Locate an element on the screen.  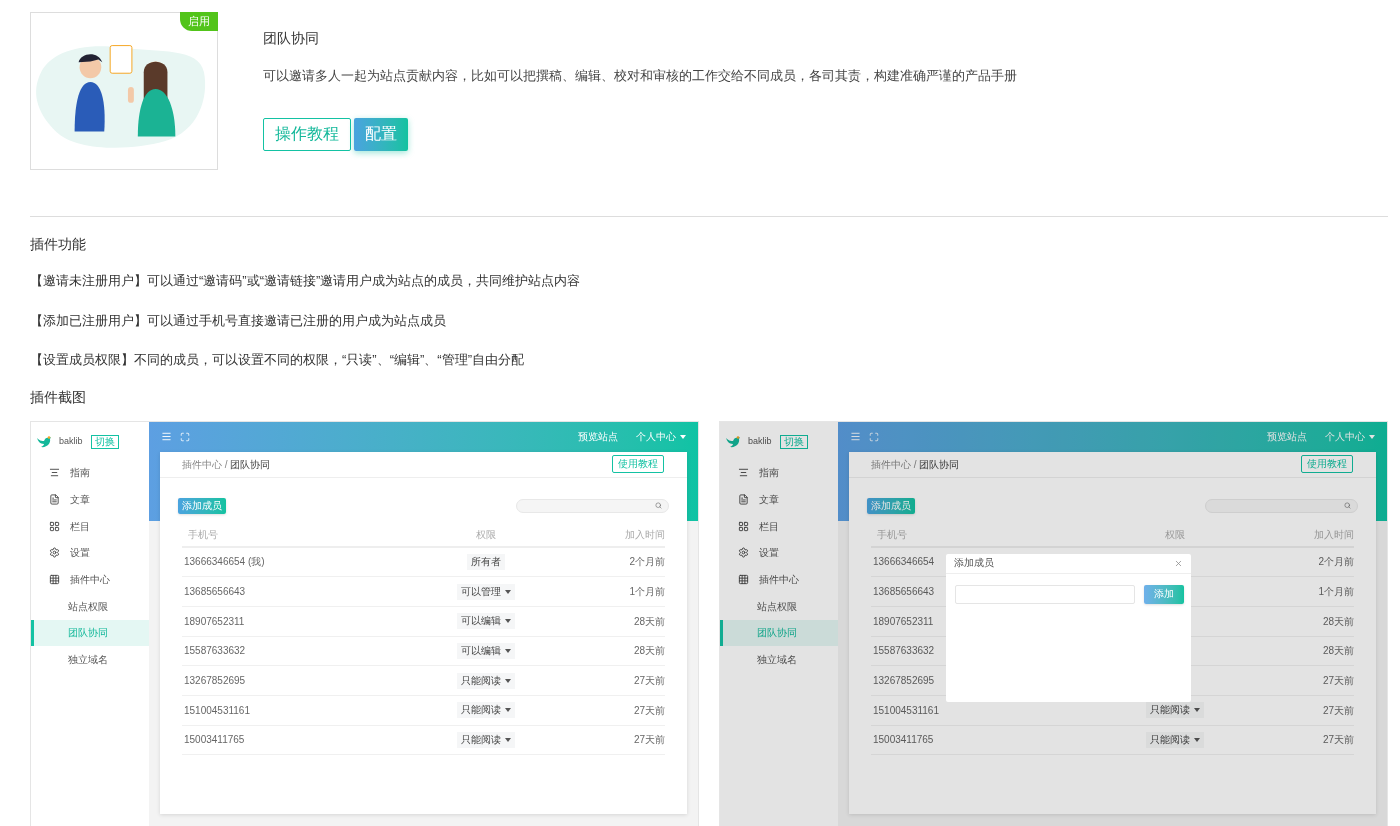
phone-cell-text: 13666346654 (我) is located at coordinates (224, 562).